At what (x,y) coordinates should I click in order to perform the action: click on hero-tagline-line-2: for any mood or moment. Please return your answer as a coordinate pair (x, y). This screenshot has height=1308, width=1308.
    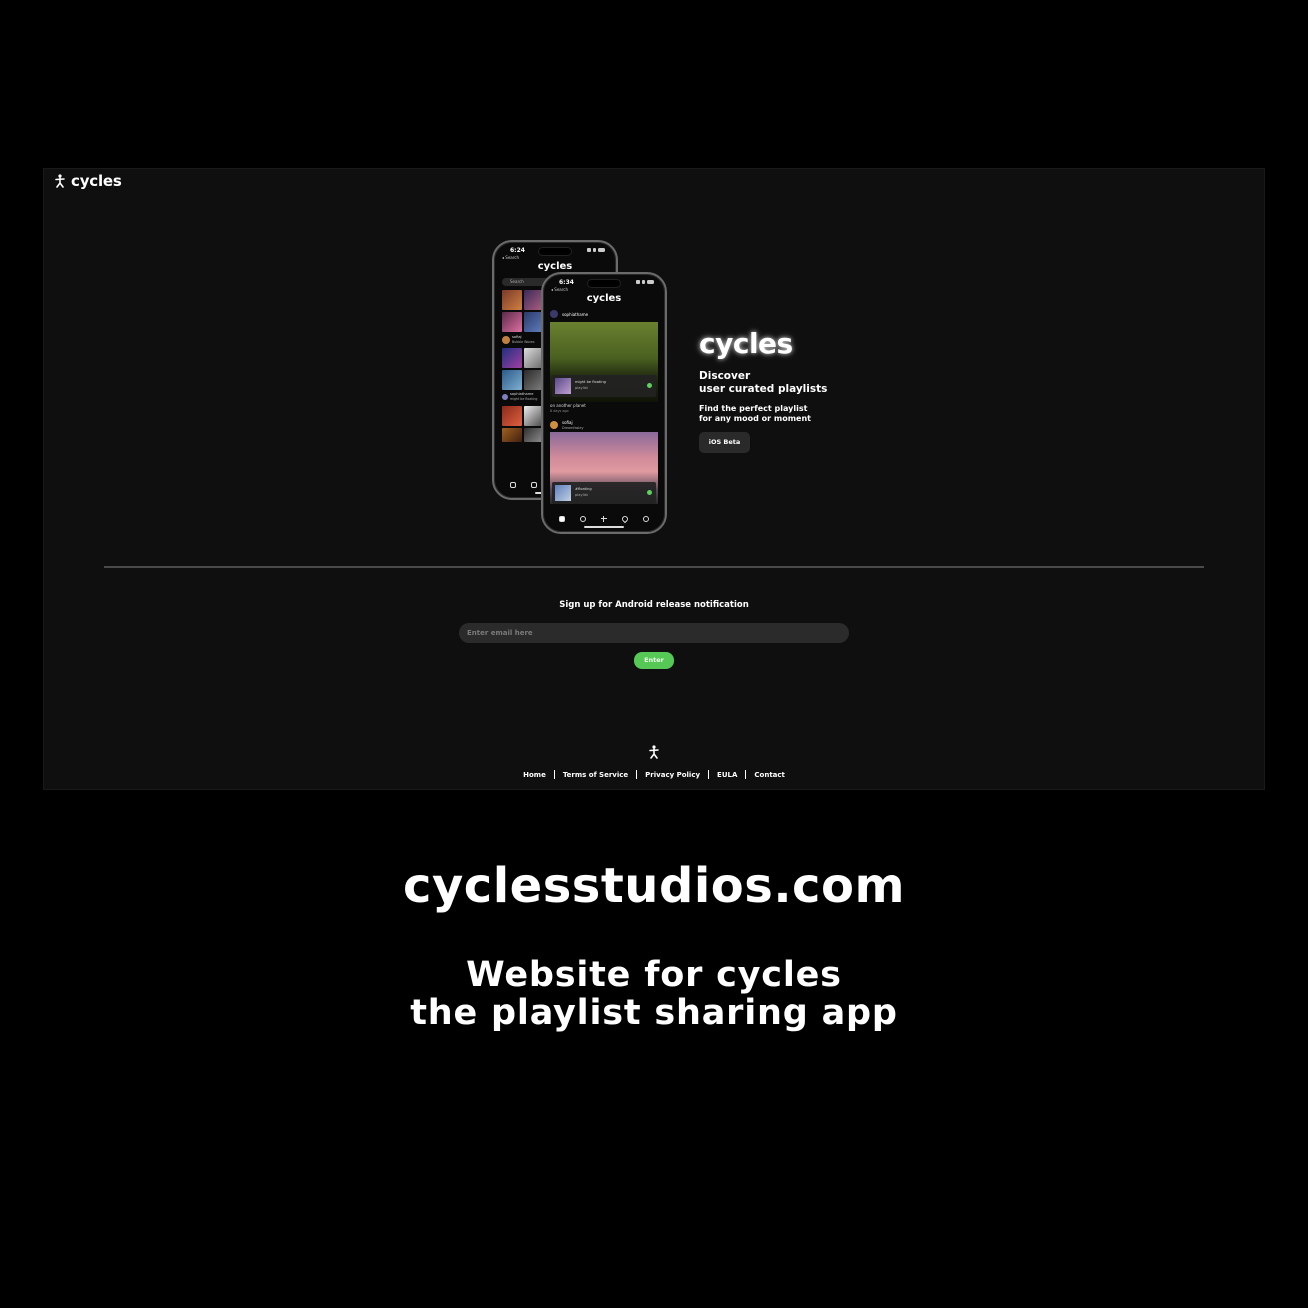
    Looking at the image, I should click on (755, 418).